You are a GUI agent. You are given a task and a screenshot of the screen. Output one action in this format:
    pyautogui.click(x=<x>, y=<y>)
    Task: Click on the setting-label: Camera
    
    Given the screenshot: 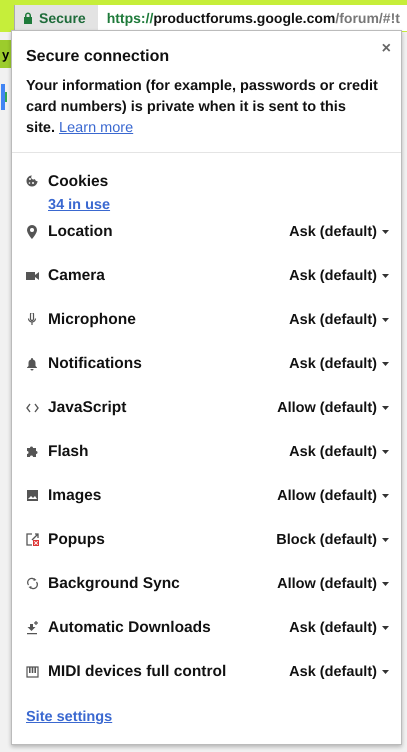 What is the action you would take?
    pyautogui.click(x=76, y=276)
    